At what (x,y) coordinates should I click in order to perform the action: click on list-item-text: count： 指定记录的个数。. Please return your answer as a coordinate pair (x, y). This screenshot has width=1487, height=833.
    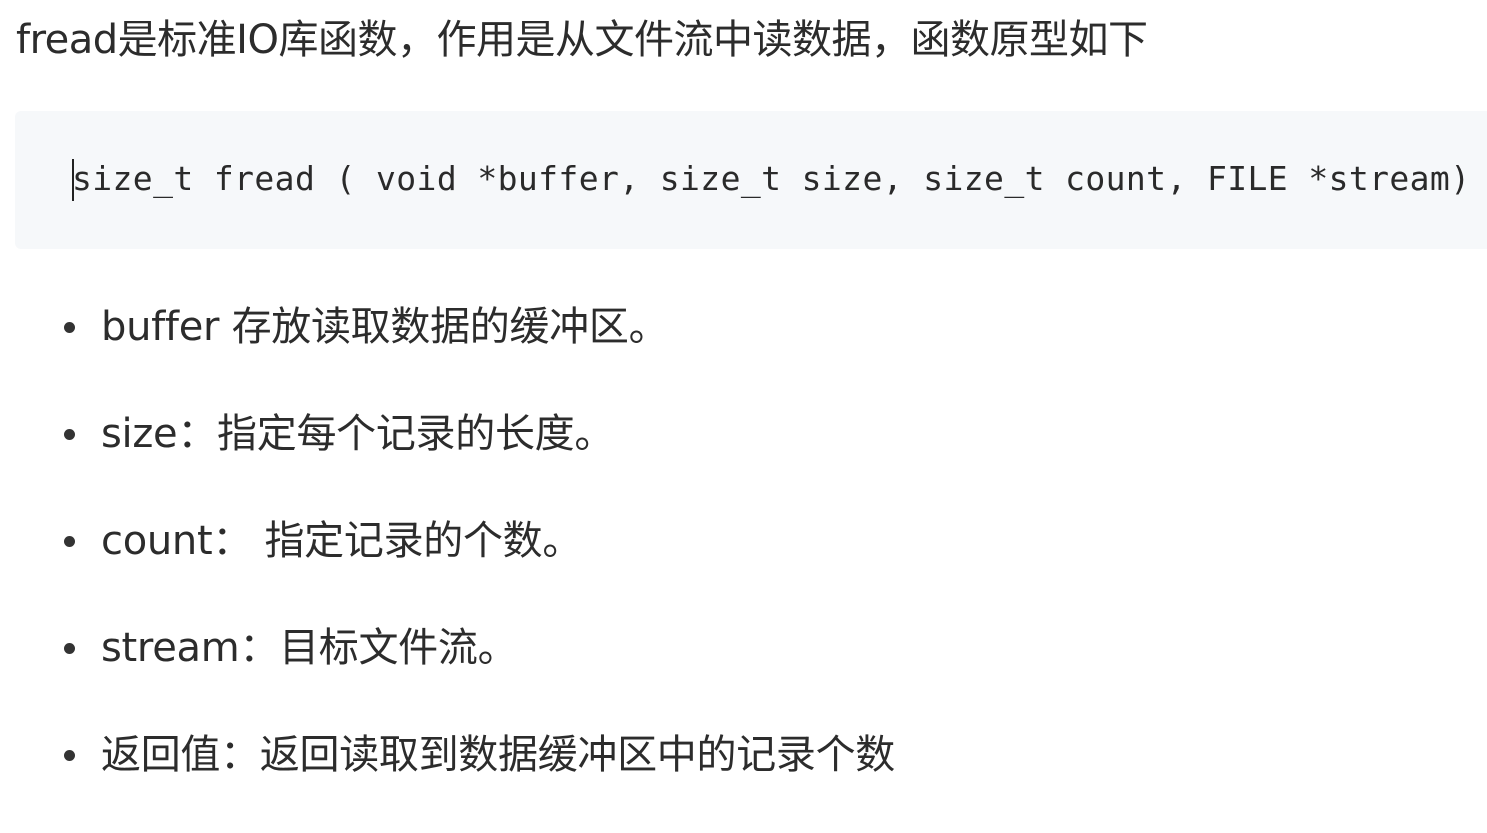
    Looking at the image, I should click on (342, 541).